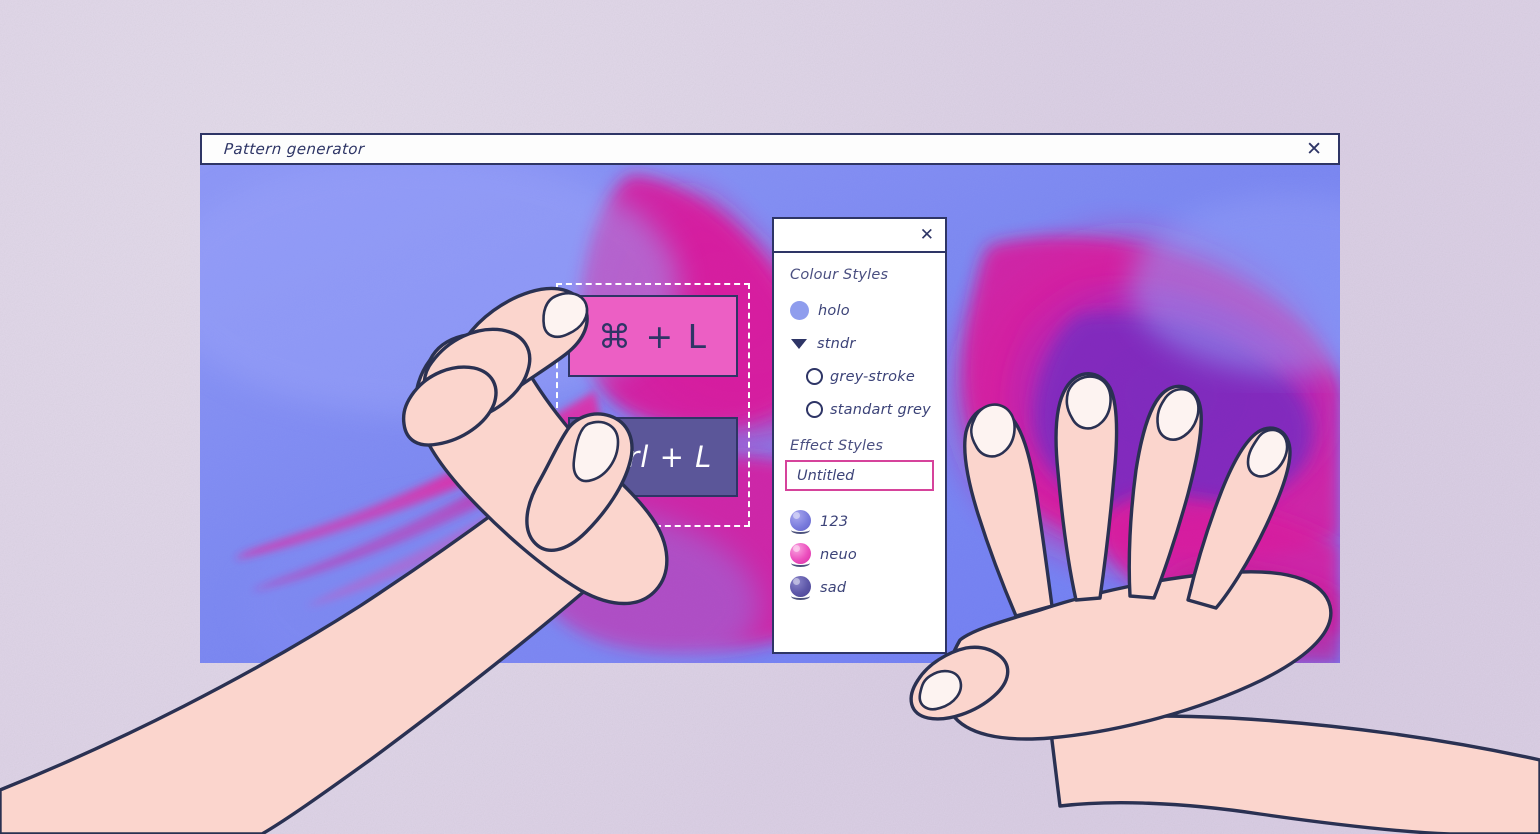 This screenshot has height=834, width=1540. I want to click on colour-style-item-grey-stroke: grey-stroke, so click(859, 376).